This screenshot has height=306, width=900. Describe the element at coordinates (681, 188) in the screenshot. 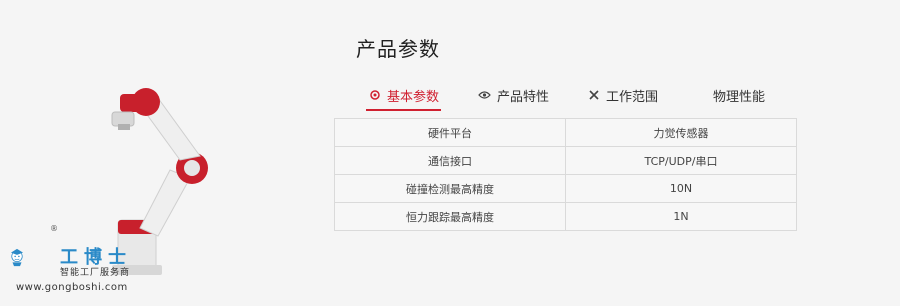

I see `param-value: 10N` at that location.